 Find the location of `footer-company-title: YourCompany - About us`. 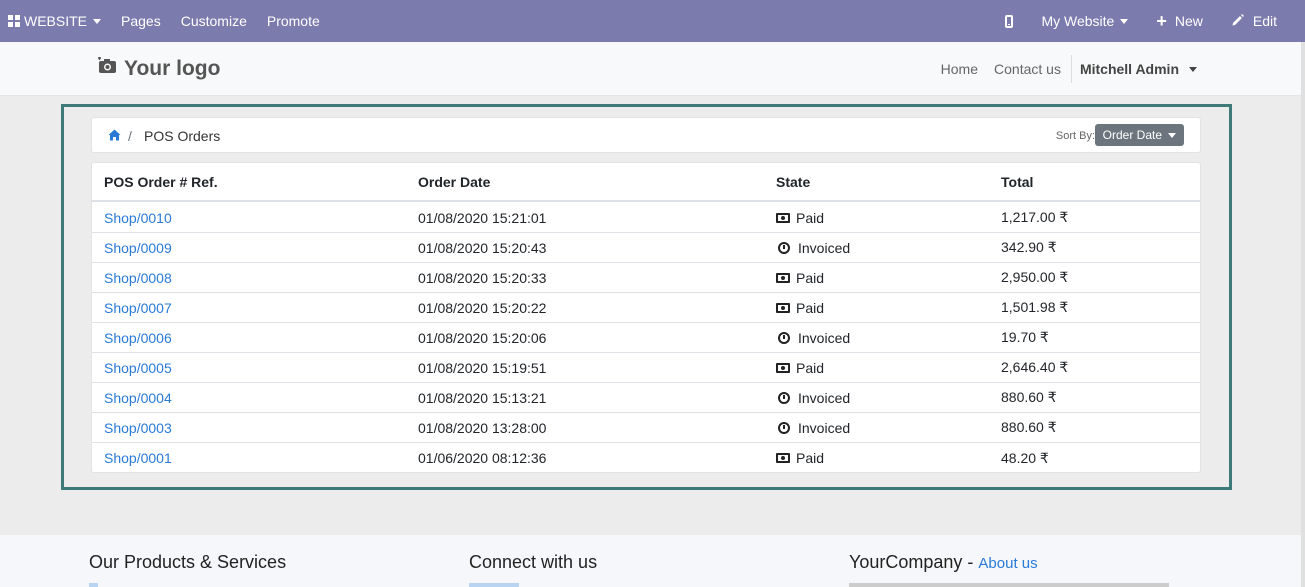

footer-company-title: YourCompany - About us is located at coordinates (943, 562).